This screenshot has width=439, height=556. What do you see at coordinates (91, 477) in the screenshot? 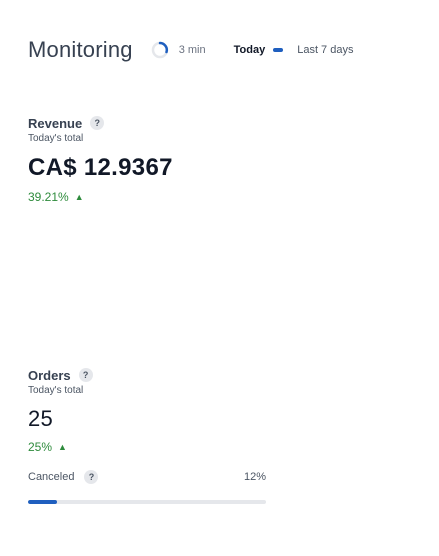
I see `canceled-help-icon: ?` at bounding box center [91, 477].